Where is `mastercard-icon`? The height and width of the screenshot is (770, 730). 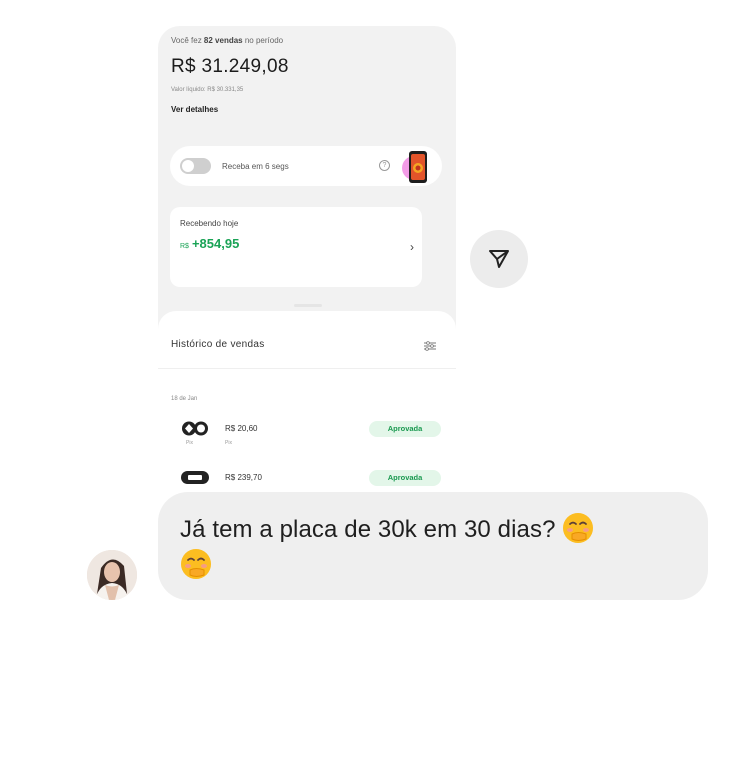
mastercard-icon is located at coordinates (195, 477).